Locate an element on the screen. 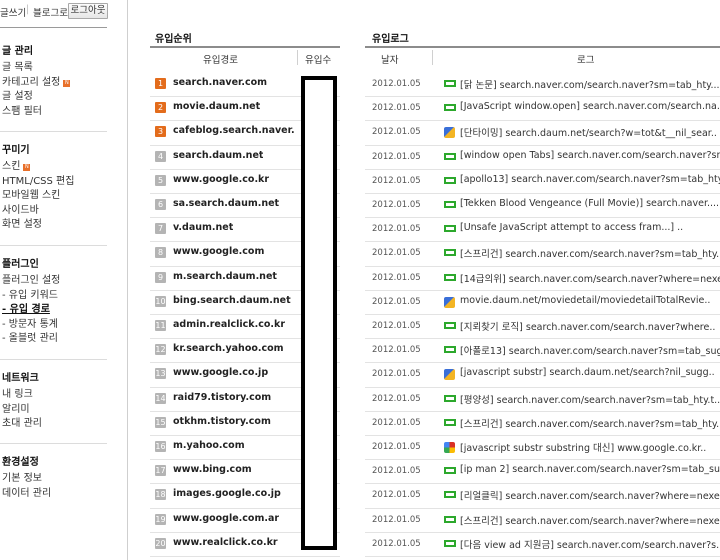  sidebar-item: 스팸 필터 is located at coordinates (22, 109).